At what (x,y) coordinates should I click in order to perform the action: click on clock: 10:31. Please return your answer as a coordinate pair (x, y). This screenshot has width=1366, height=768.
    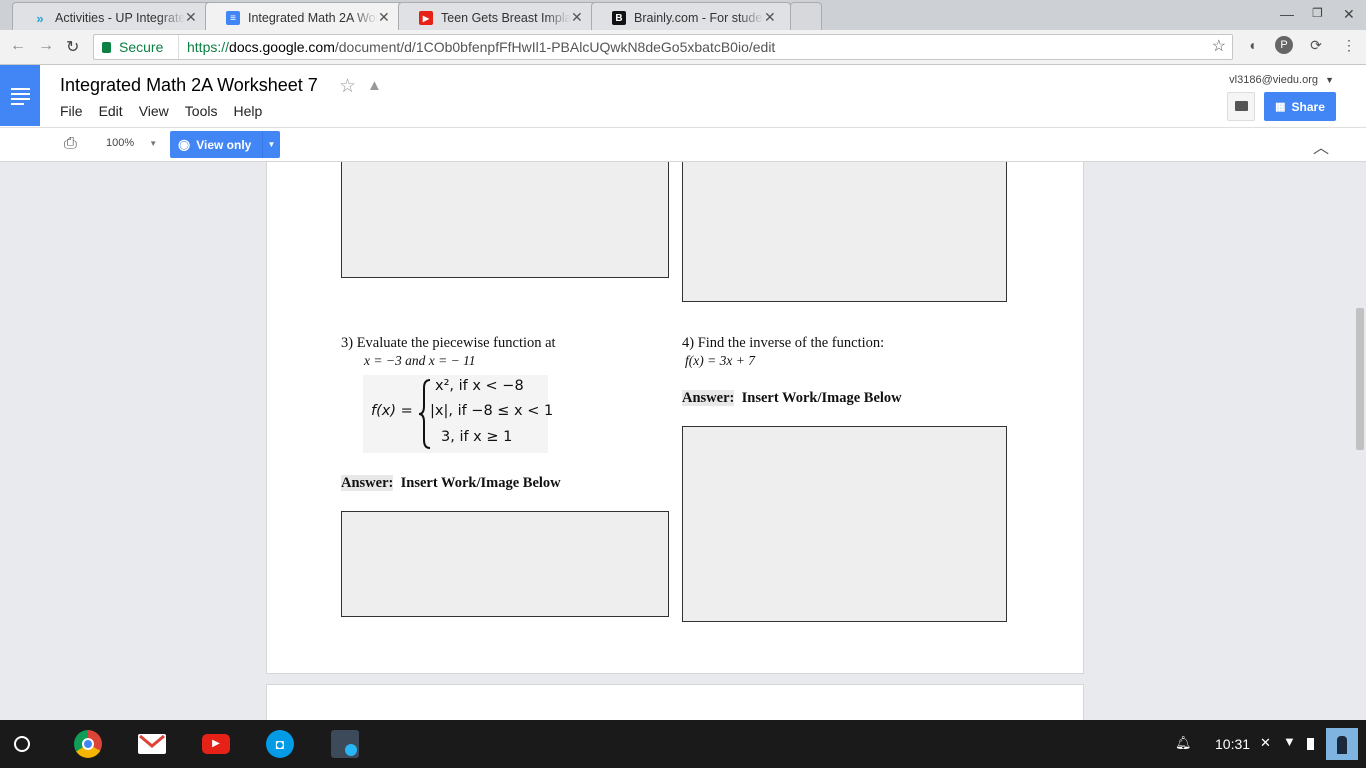
    Looking at the image, I should click on (1232, 744).